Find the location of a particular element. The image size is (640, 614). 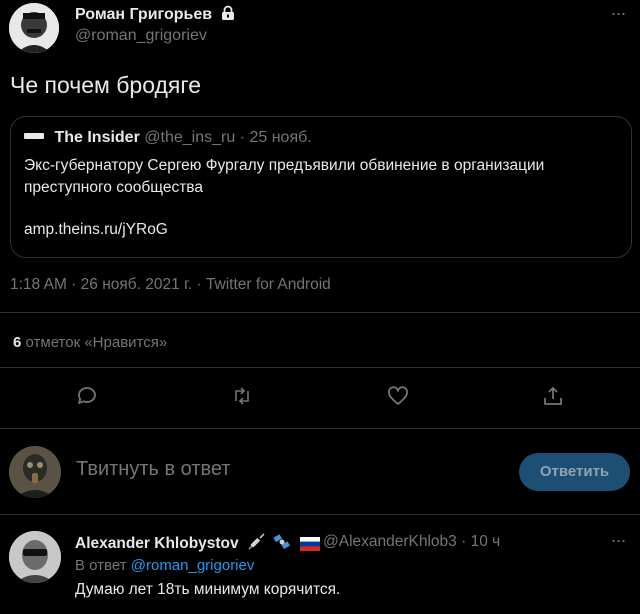

syringe-emoji is located at coordinates (256, 544).